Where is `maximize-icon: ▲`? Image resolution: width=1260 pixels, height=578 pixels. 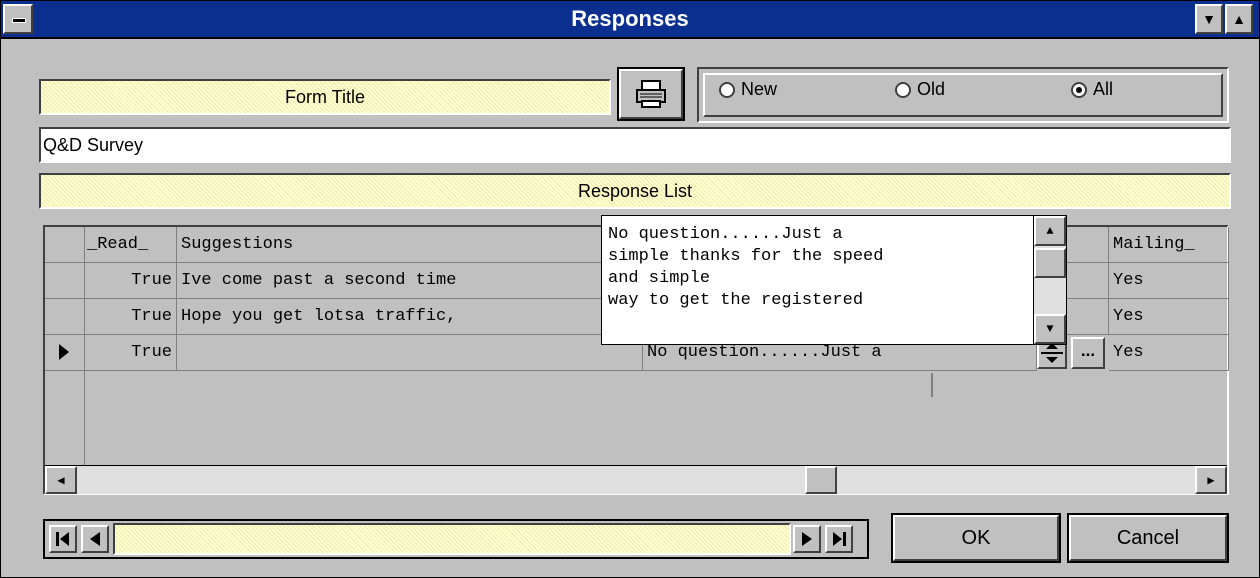 maximize-icon: ▲ is located at coordinates (1239, 19).